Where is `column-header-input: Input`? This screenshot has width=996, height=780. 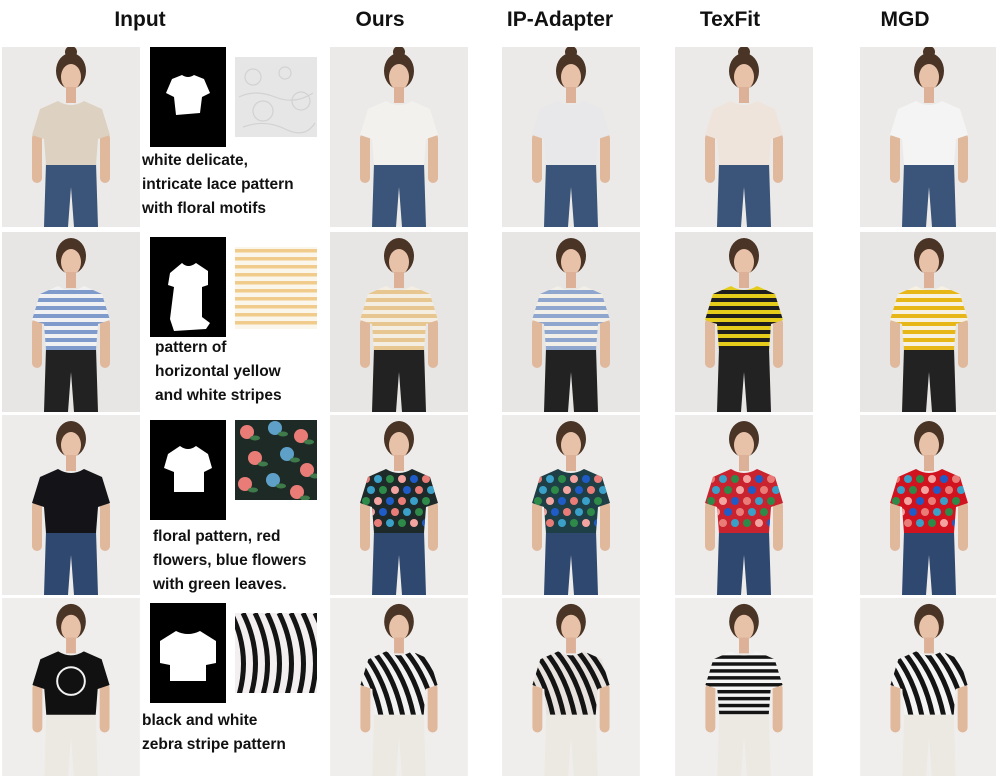
column-header-input: Input is located at coordinates (140, 19).